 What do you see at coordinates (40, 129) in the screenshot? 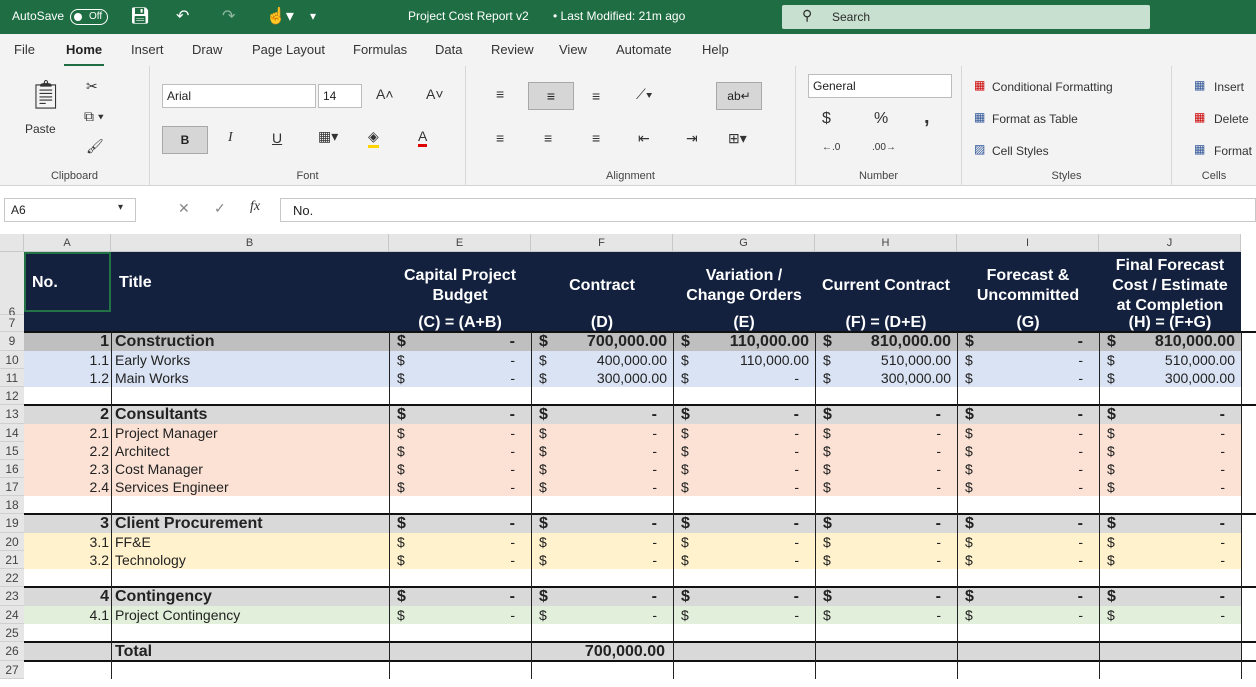
I see `paste-button: Paste` at bounding box center [40, 129].